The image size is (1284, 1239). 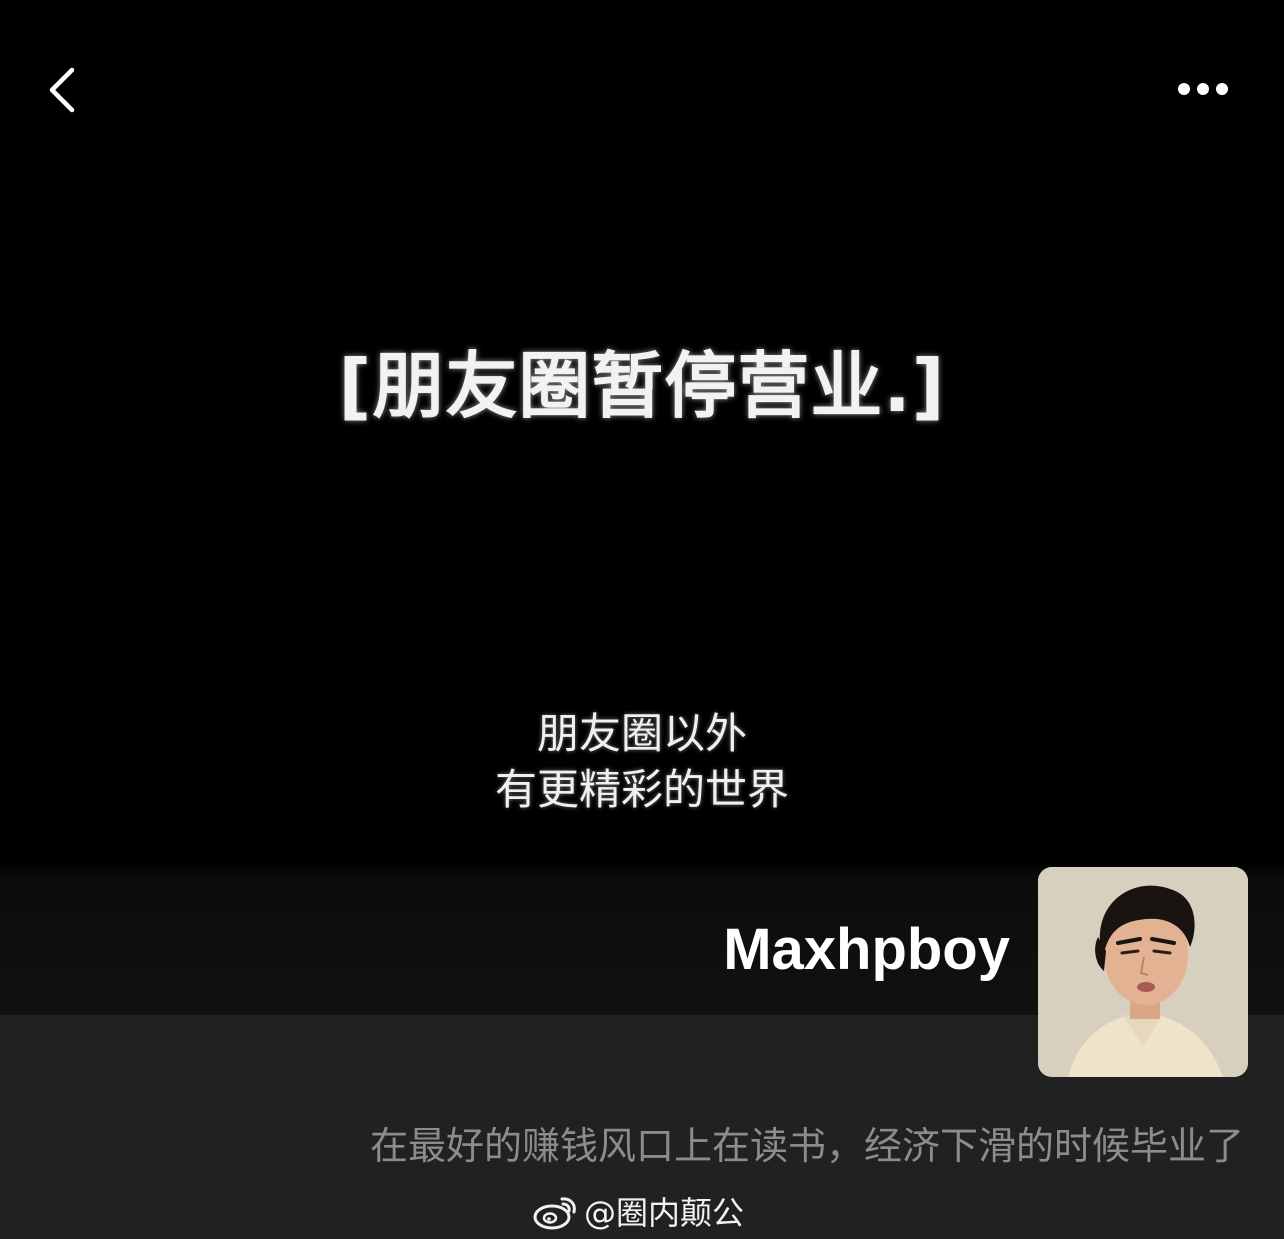 I want to click on cover-subtext-line: 朋友圈以外, so click(x=641, y=733).